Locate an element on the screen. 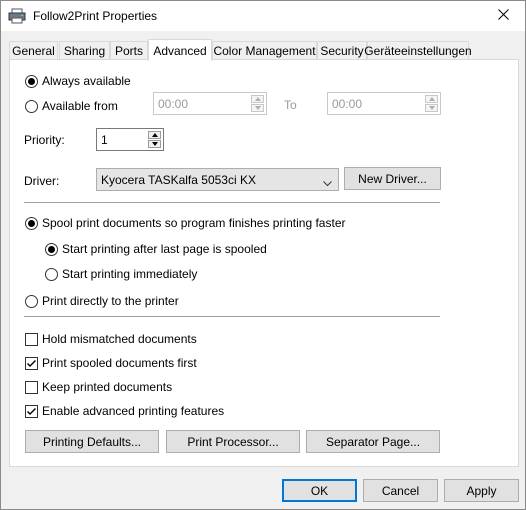  enable-advanced-features-label: Enable advanced printing features is located at coordinates (133, 411).